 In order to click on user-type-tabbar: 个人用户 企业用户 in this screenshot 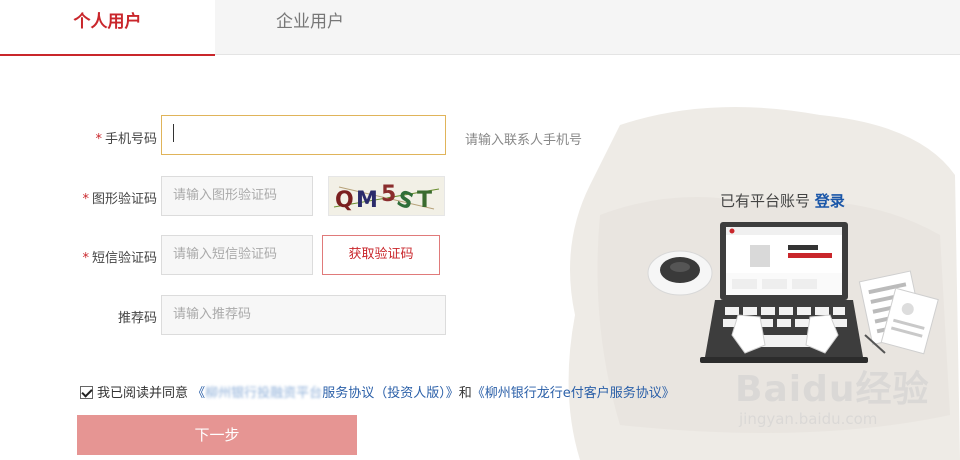, I will do `click(480, 28)`.